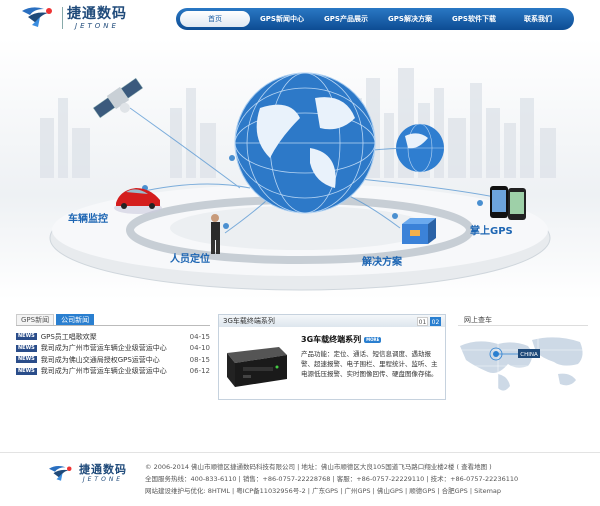 The image size is (600, 506). What do you see at coordinates (118, 98) in the screenshot?
I see `satellite-icon` at bounding box center [118, 98].